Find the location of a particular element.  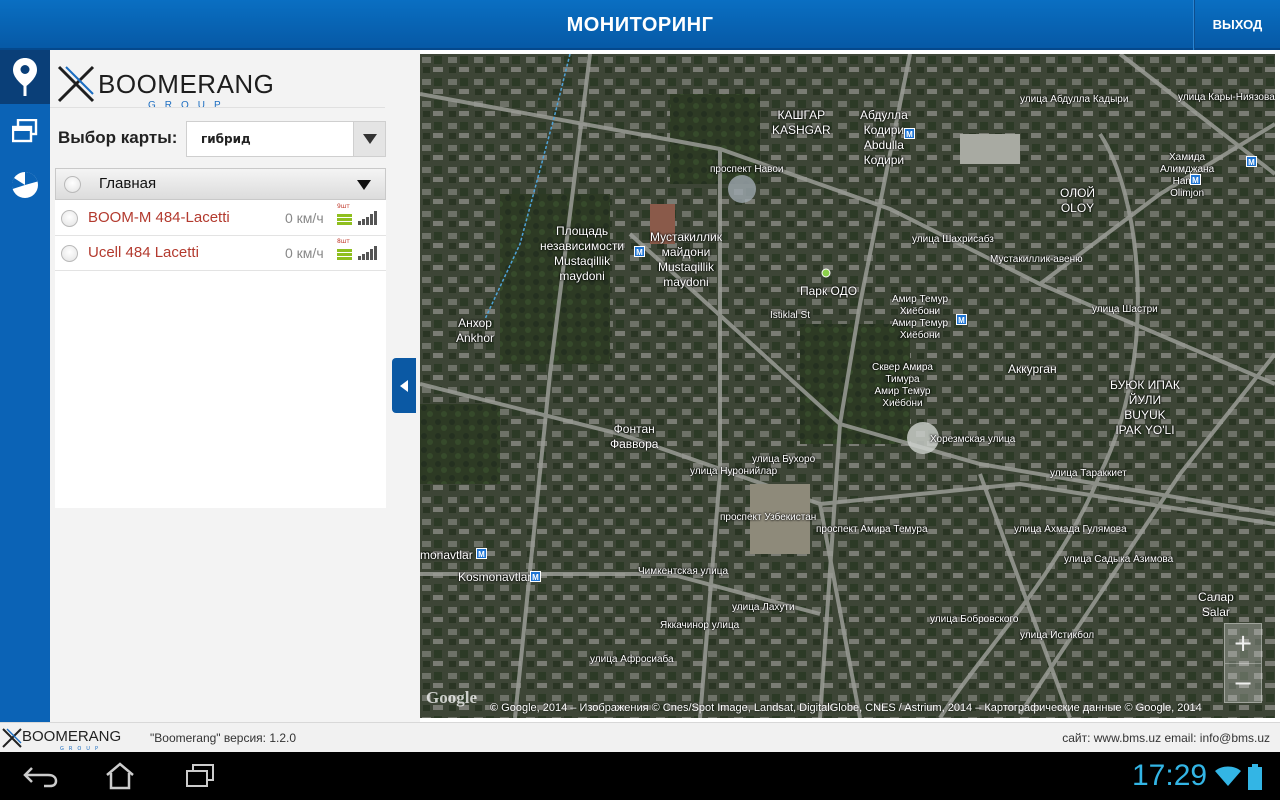

map-label: улица Истикбол is located at coordinates (1057, 635).